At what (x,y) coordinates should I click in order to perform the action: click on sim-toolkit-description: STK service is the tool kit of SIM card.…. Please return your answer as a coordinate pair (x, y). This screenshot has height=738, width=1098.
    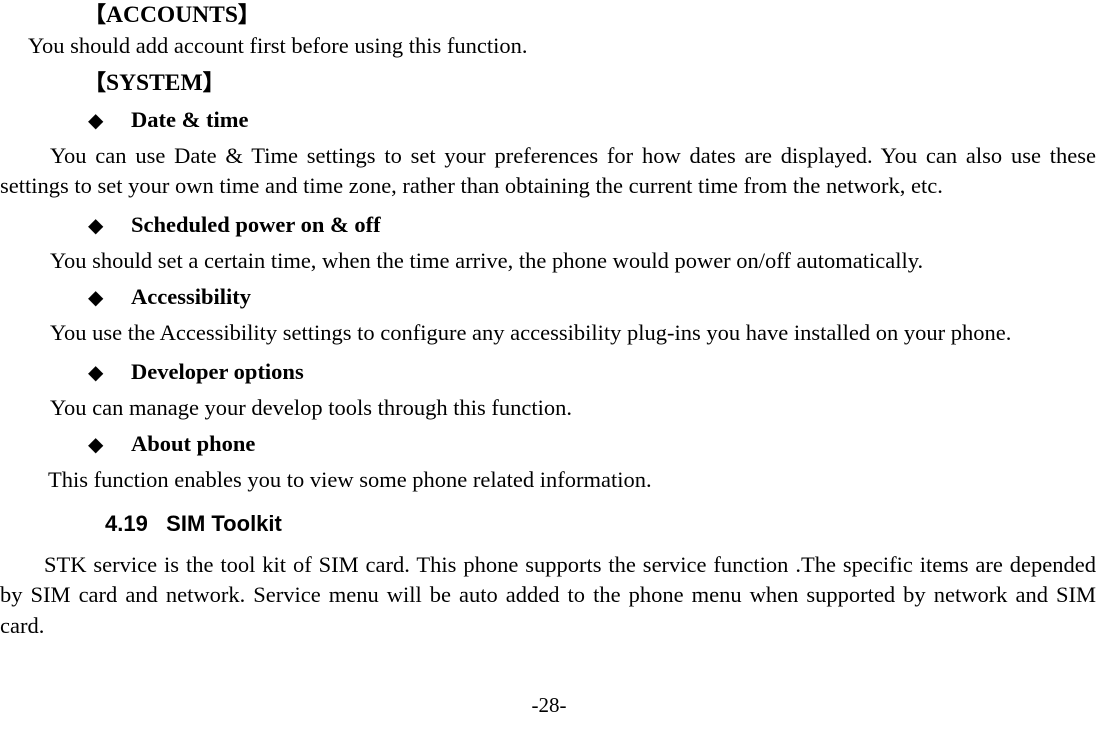
    Looking at the image, I should click on (548, 594).